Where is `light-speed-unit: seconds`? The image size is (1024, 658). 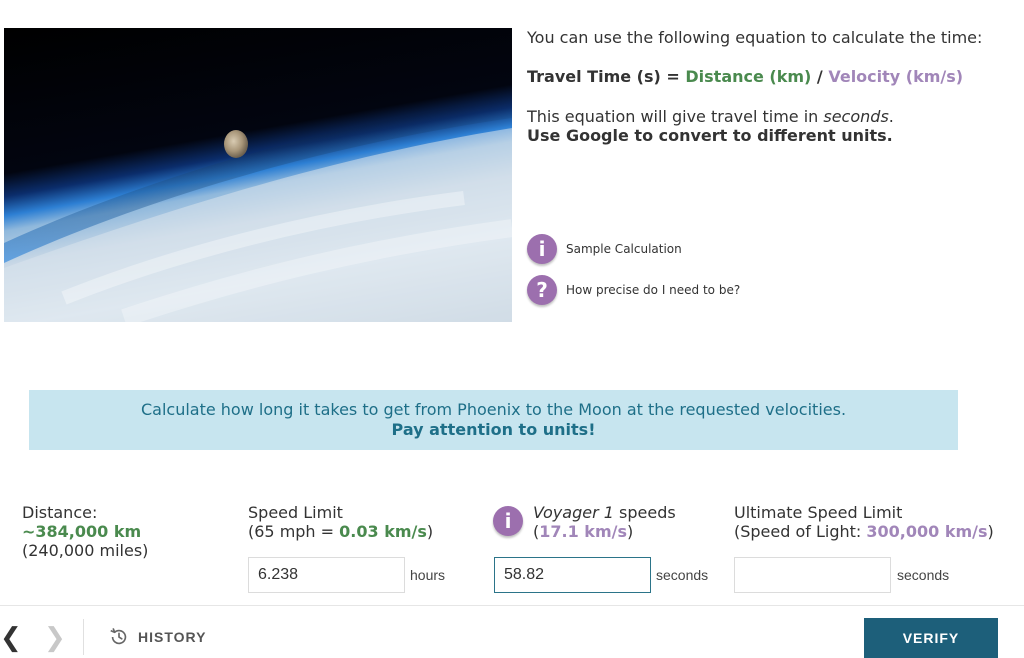
light-speed-unit: seconds is located at coordinates (923, 575).